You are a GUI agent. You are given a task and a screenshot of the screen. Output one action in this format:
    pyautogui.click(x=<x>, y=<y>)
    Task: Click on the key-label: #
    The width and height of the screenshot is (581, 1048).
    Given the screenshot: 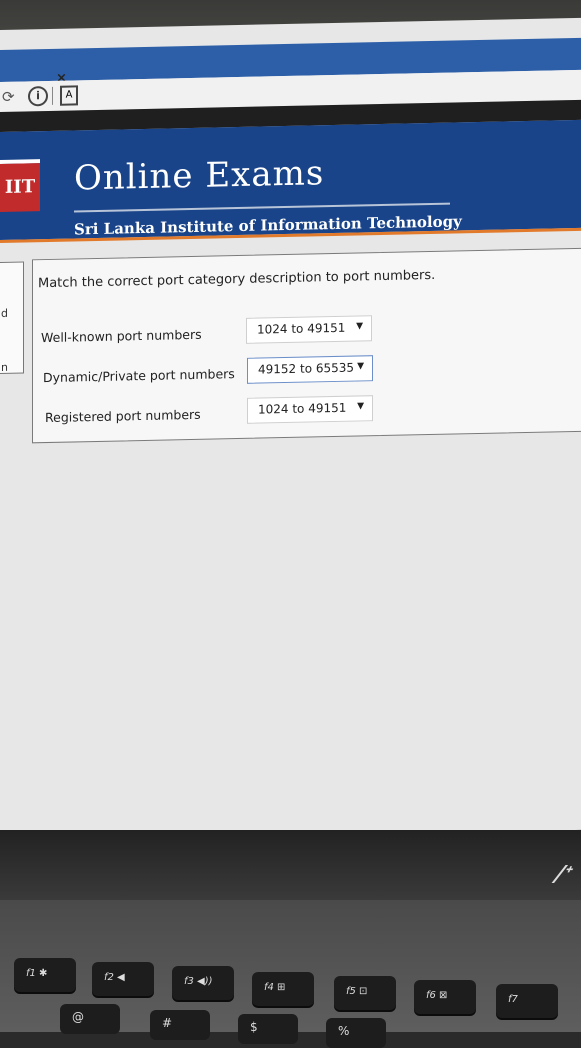 What is the action you would take?
    pyautogui.click(x=167, y=1023)
    